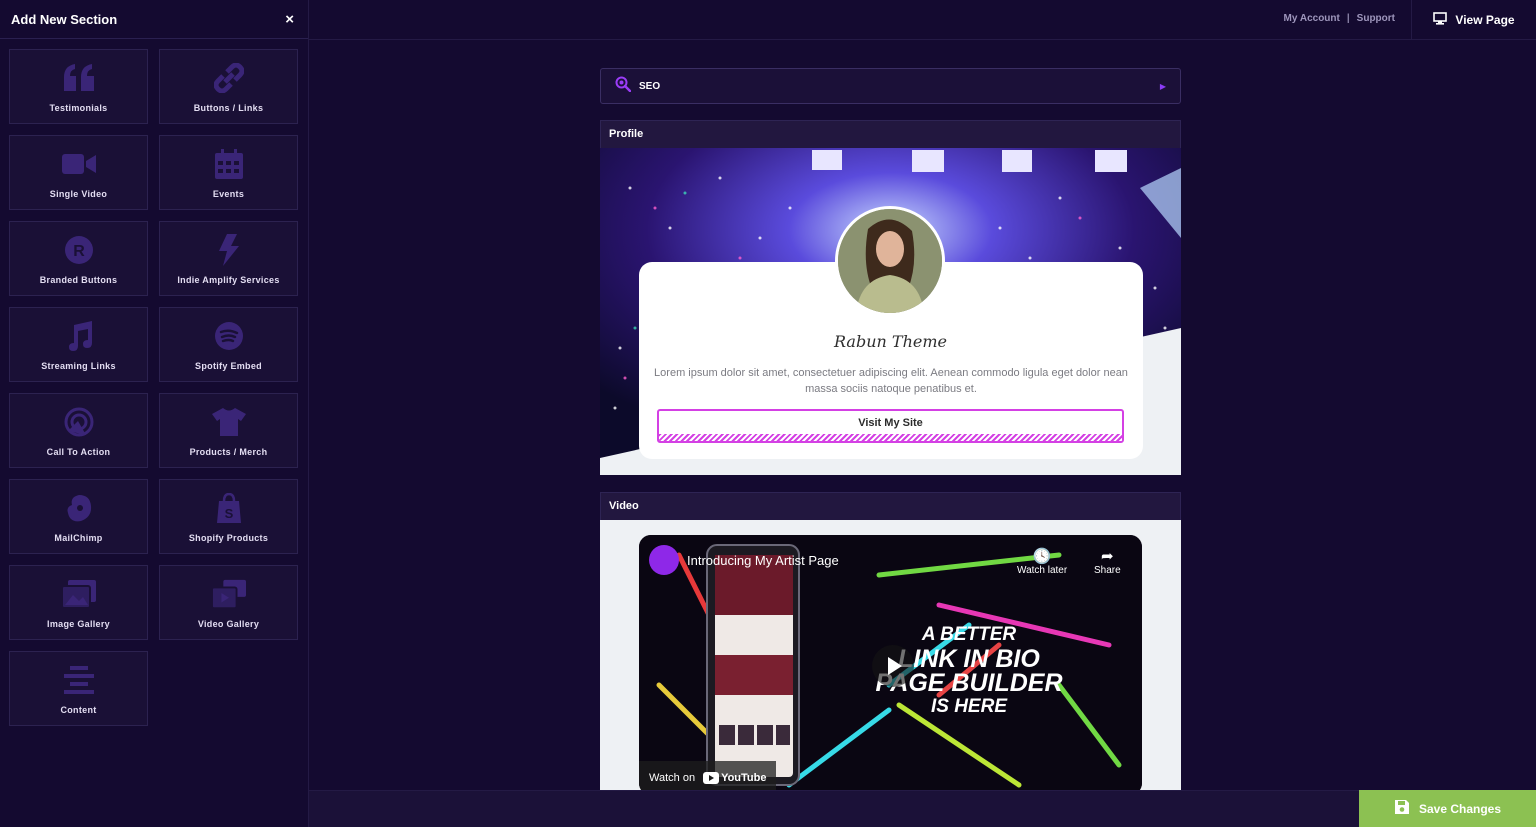 The image size is (1536, 827). What do you see at coordinates (78, 710) in the screenshot?
I see `tile-label: Content` at bounding box center [78, 710].